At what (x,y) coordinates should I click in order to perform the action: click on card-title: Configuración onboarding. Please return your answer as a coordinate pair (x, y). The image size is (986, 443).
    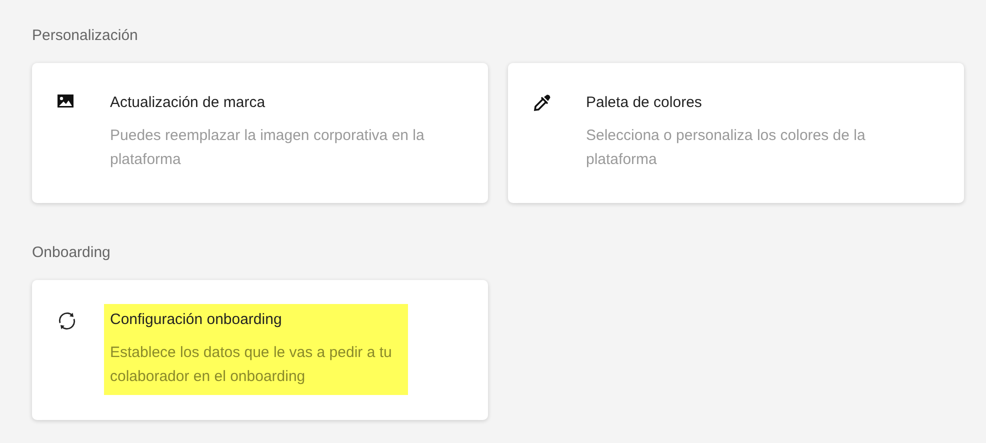
    Looking at the image, I should click on (196, 320).